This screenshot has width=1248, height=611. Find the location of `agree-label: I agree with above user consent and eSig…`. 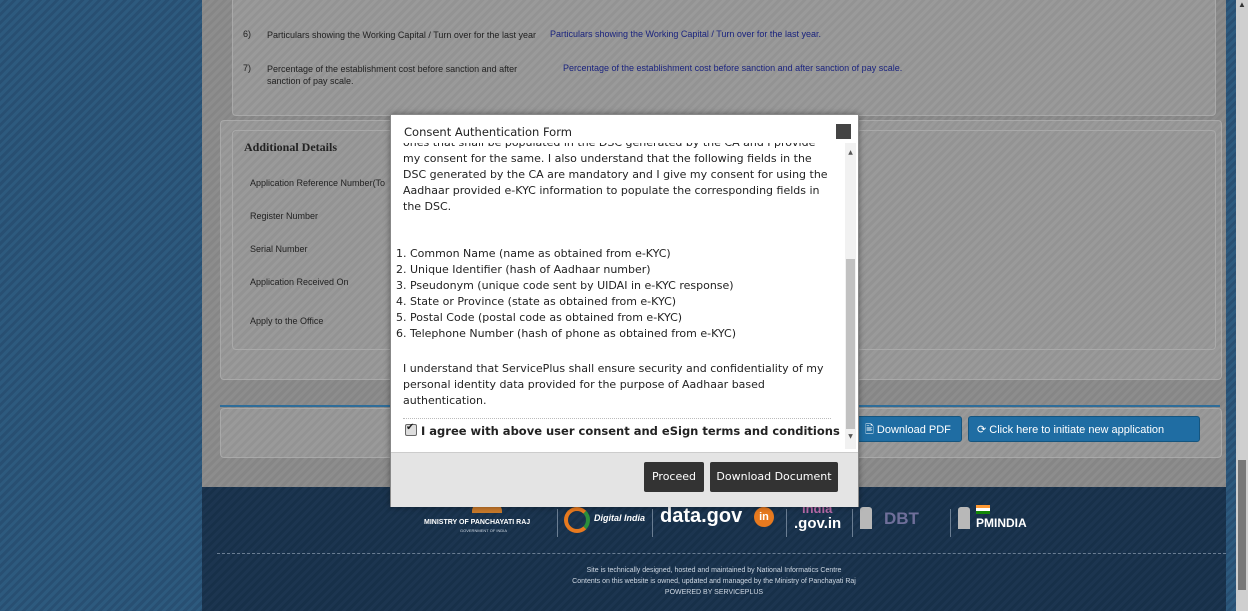

agree-label: I agree with above user consent and eSig… is located at coordinates (630, 431).